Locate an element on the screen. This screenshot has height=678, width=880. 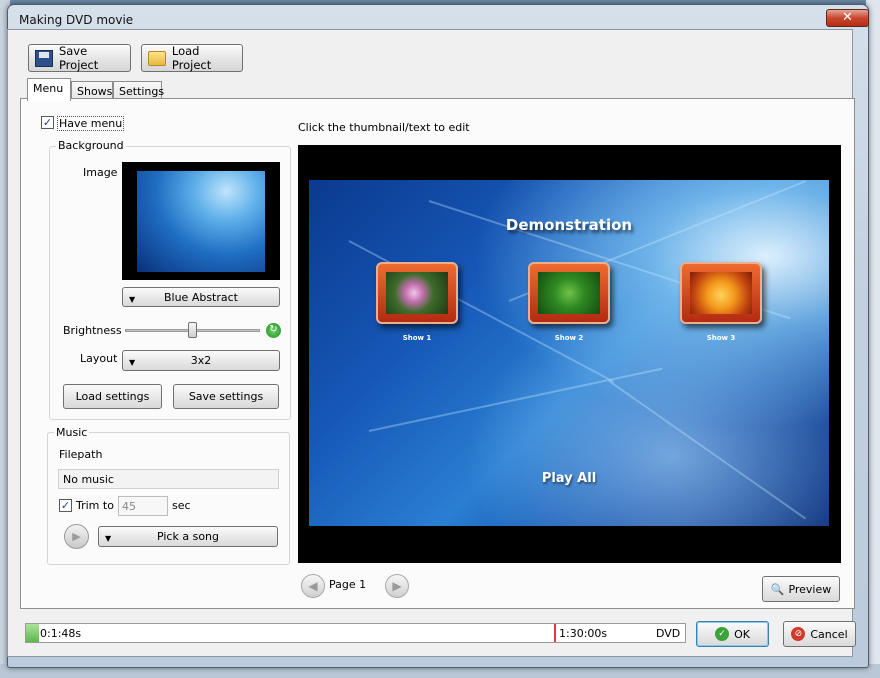
layout-value: 3x2 is located at coordinates (201, 360).